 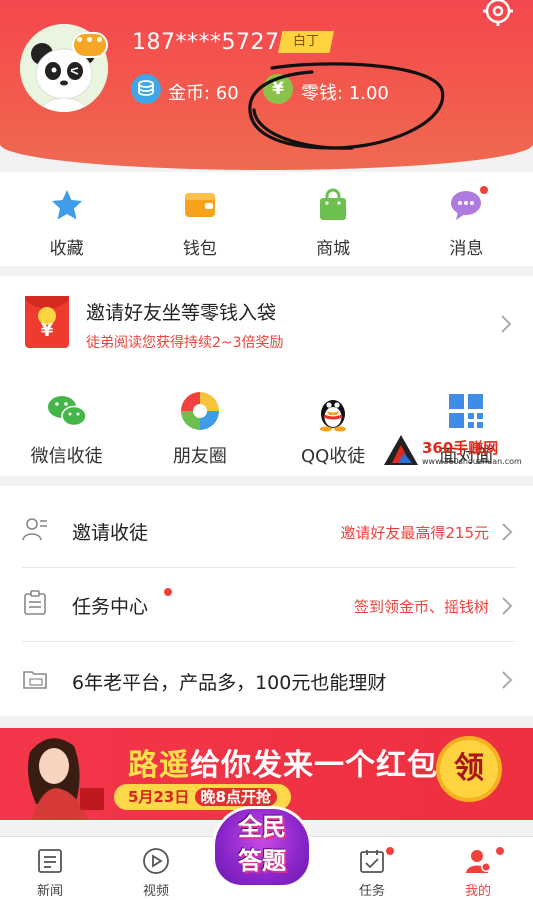 I want to click on coins-balance: 金币: 60, so click(x=203, y=92).